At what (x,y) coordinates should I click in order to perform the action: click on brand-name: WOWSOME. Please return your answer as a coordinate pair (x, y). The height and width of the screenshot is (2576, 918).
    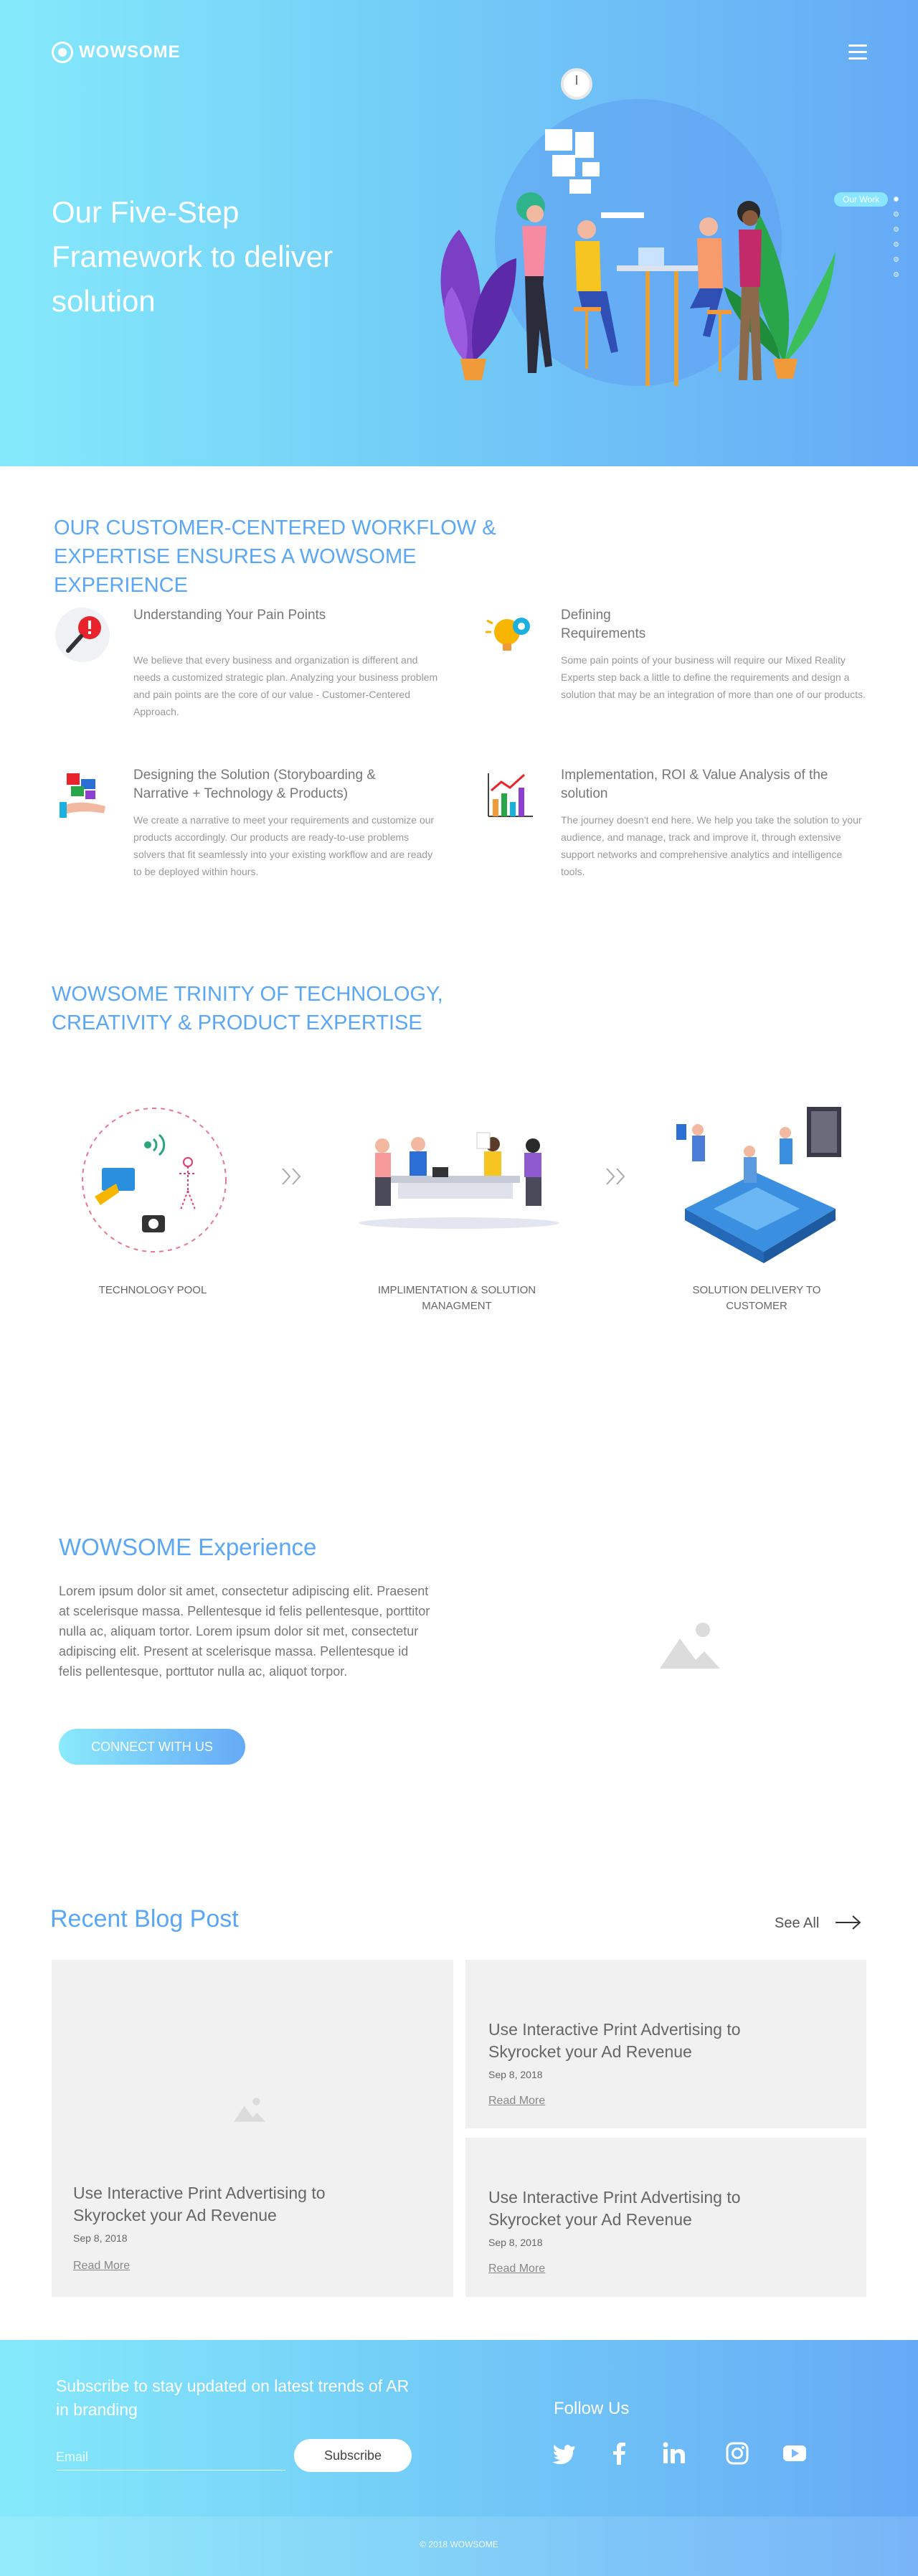
    Looking at the image, I should click on (130, 52).